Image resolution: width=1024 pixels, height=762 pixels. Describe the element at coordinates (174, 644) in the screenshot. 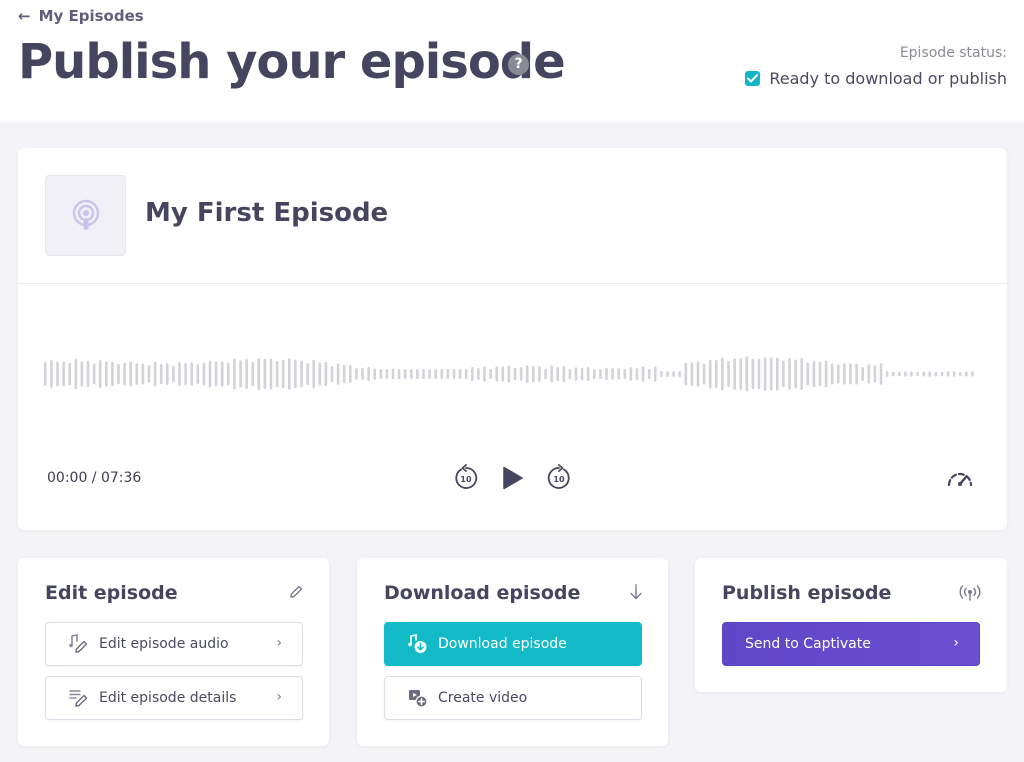

I see `edit-episode-audio-button: Edit episode audio ›` at that location.